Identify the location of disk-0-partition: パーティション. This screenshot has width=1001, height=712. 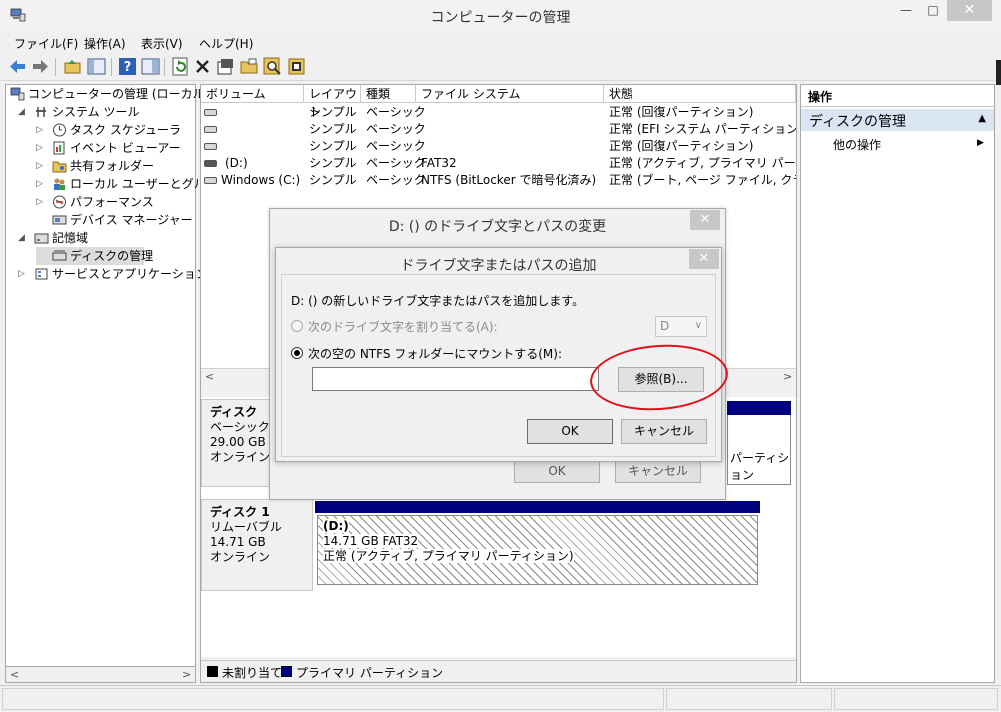
(759, 450).